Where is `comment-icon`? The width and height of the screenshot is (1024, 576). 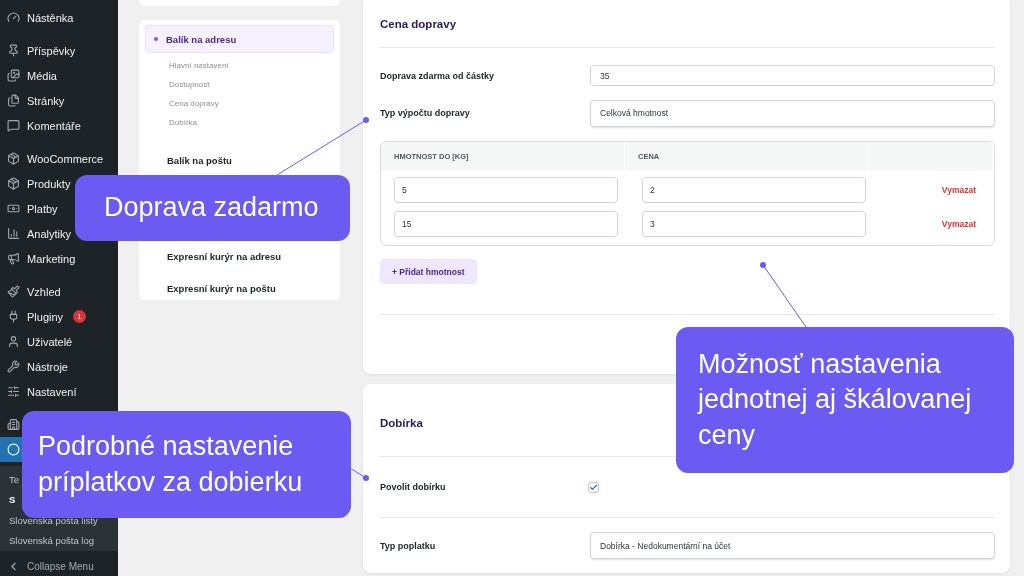
comment-icon is located at coordinates (13, 125).